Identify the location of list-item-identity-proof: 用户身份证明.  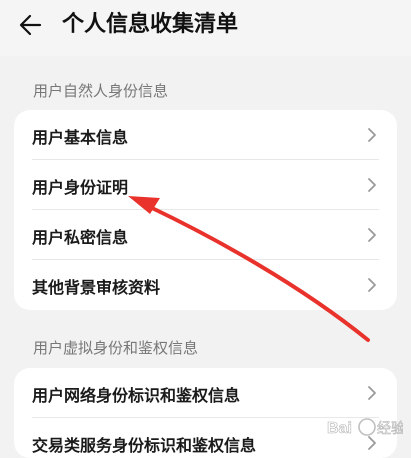
(205, 185).